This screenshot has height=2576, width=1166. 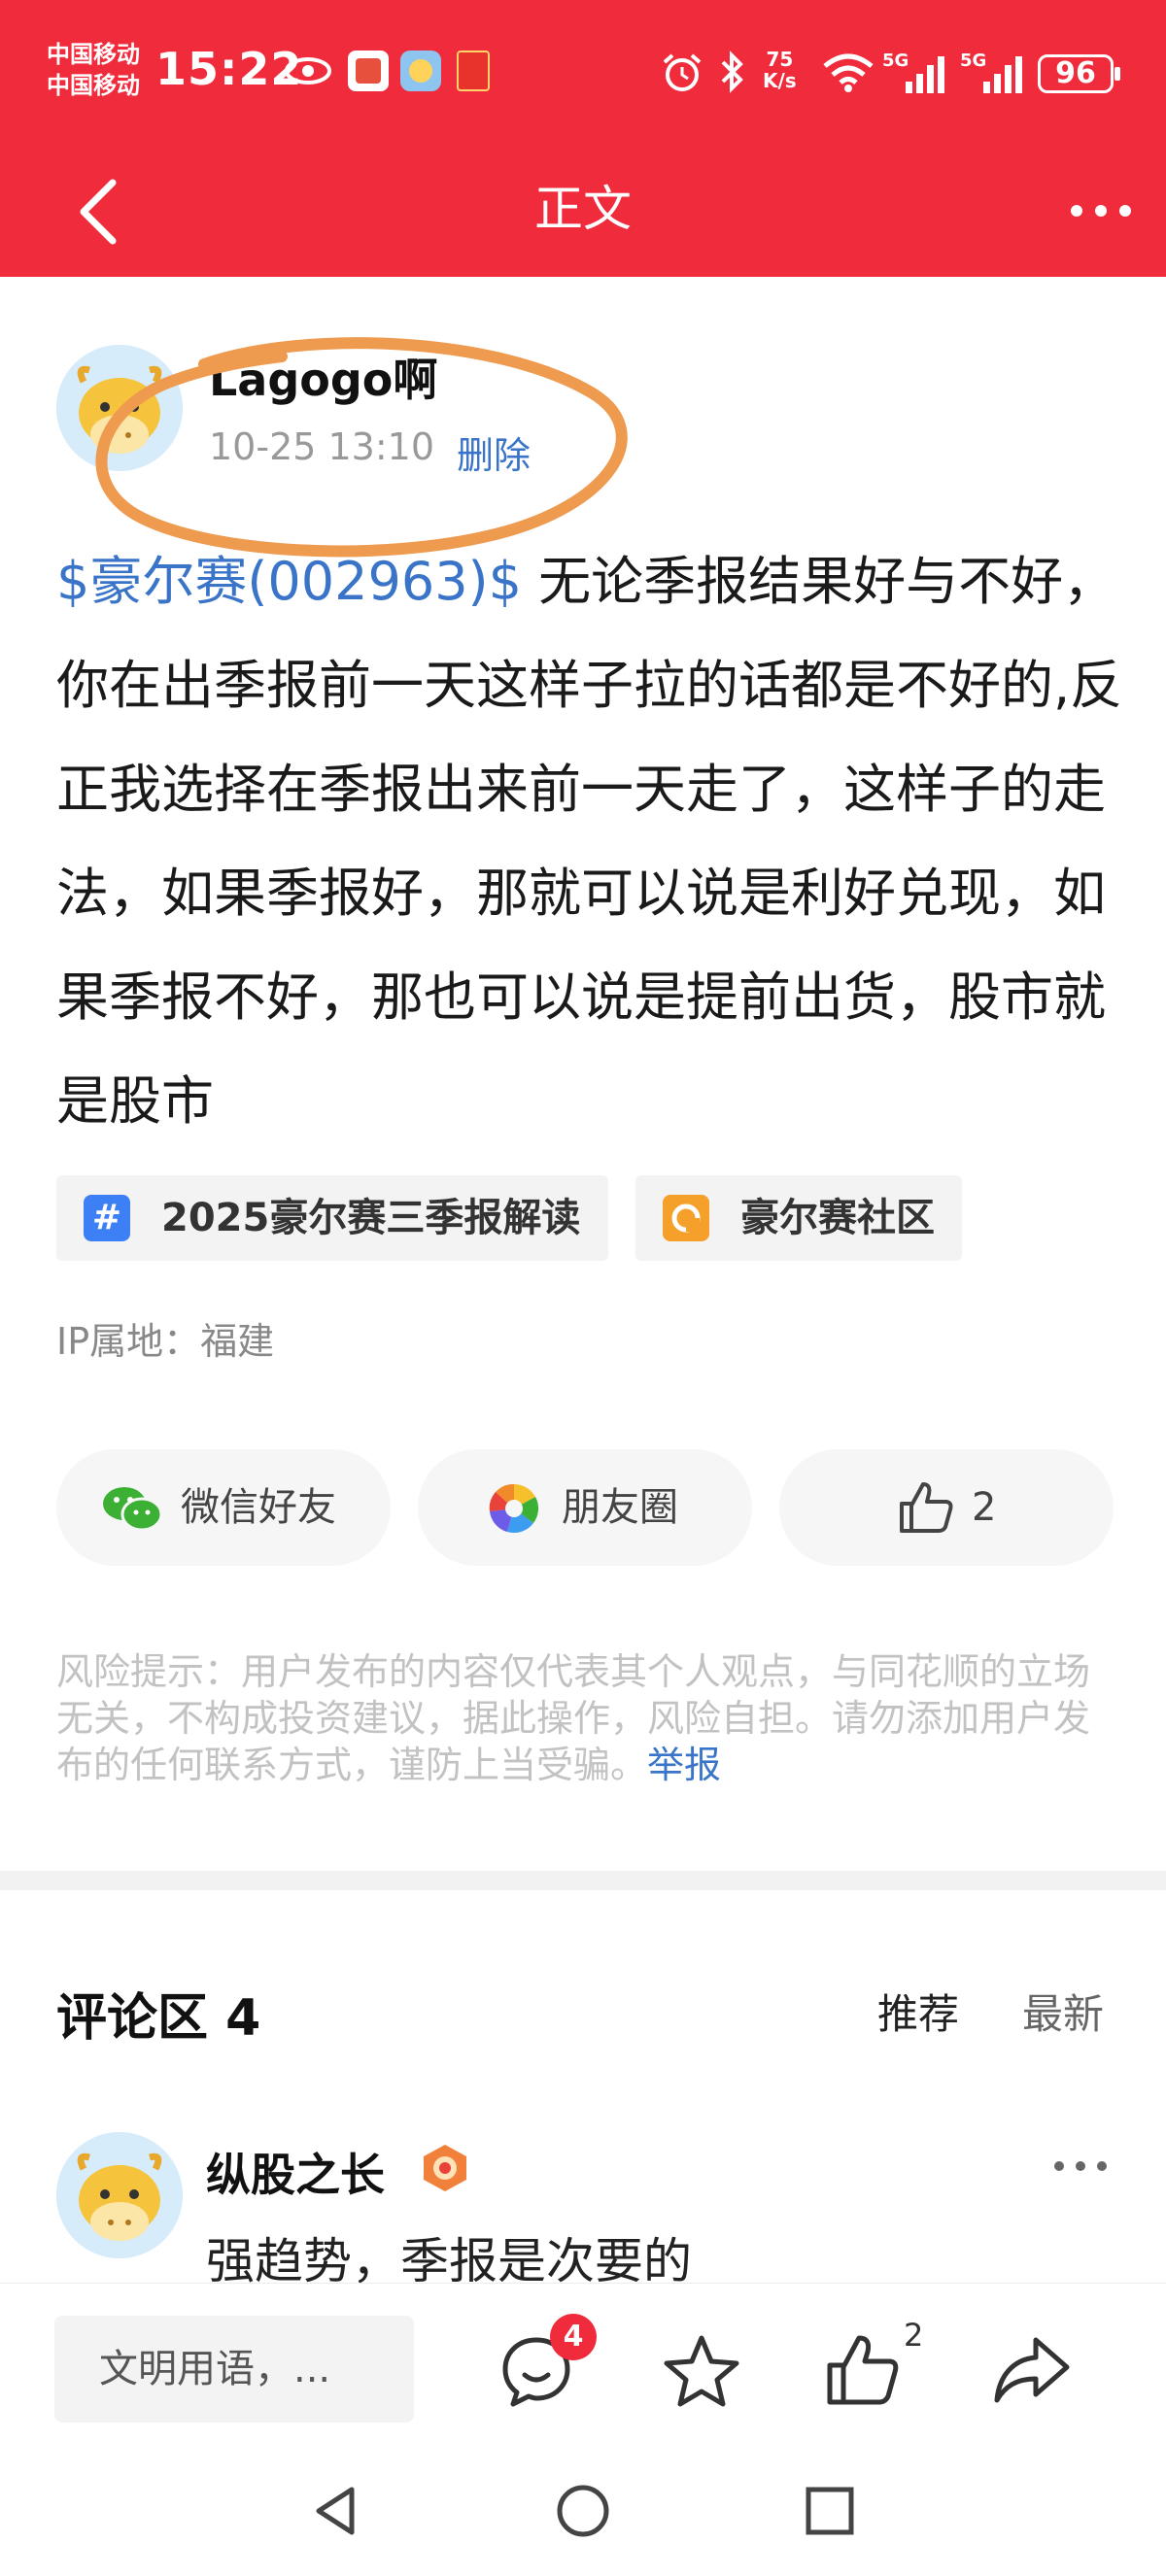 What do you see at coordinates (158, 2018) in the screenshot?
I see `comments-title: 评论区 4` at bounding box center [158, 2018].